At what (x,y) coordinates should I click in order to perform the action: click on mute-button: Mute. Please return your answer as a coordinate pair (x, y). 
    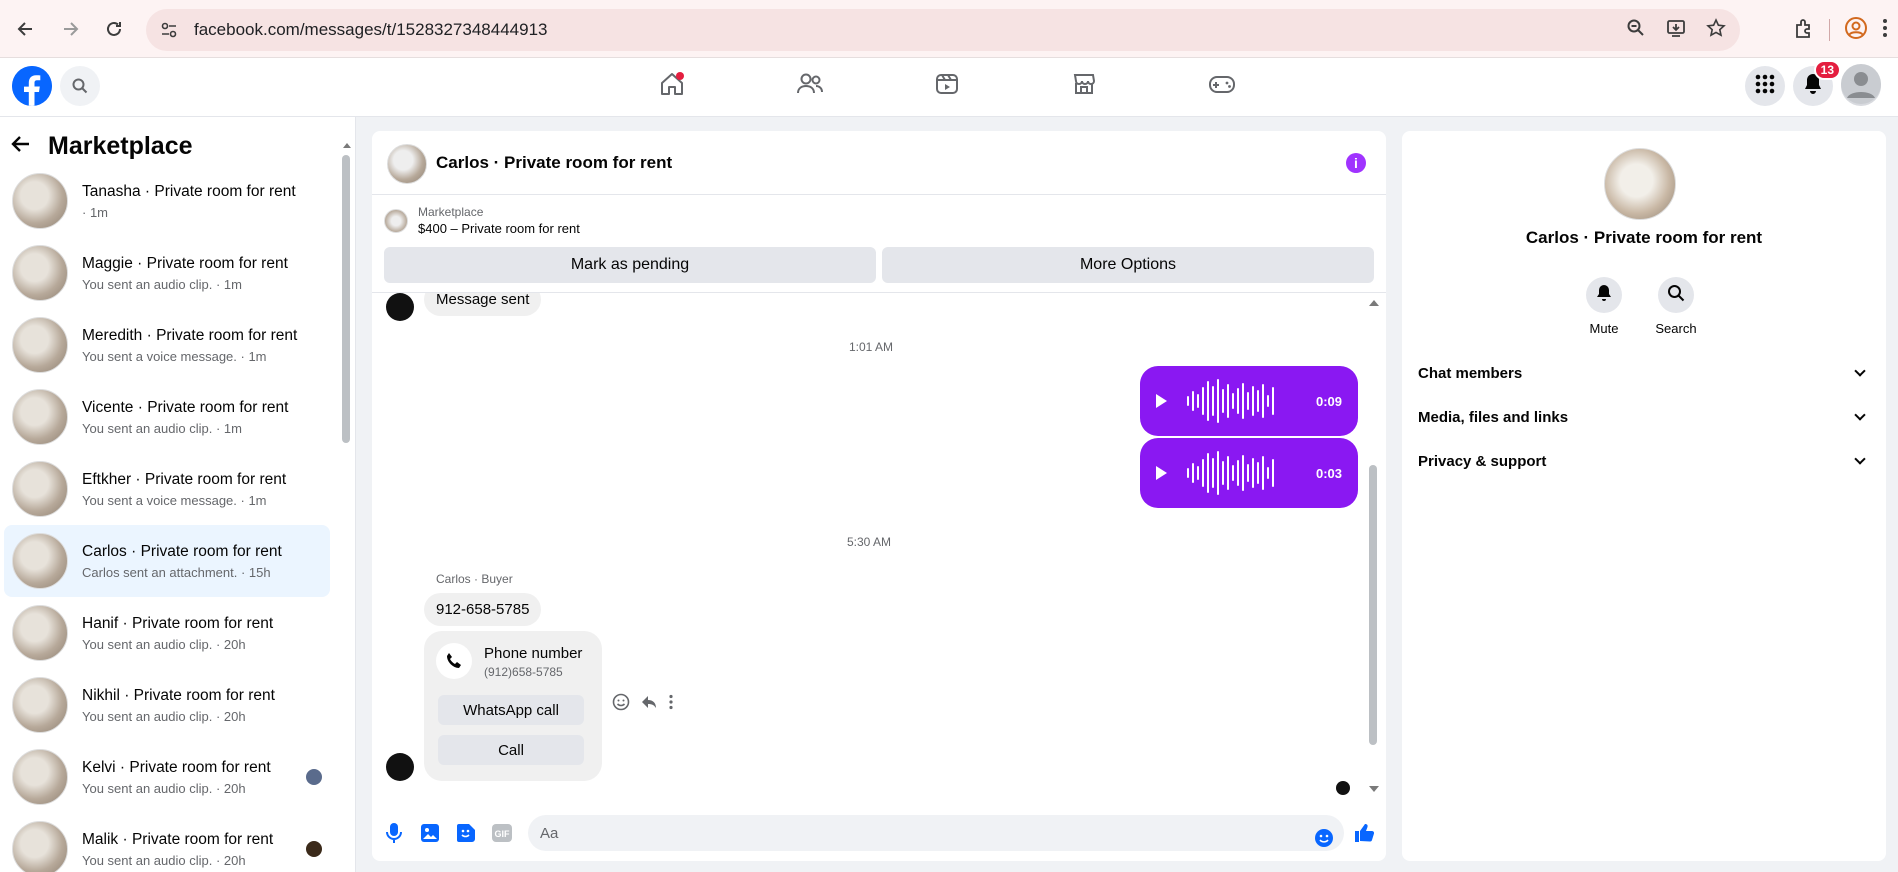
    Looking at the image, I should click on (1604, 306).